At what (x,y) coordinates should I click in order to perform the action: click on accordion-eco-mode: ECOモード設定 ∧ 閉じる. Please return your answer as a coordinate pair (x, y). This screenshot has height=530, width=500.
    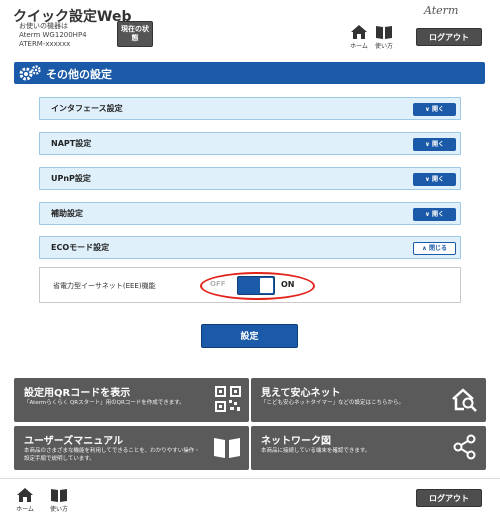
    Looking at the image, I should click on (250, 247).